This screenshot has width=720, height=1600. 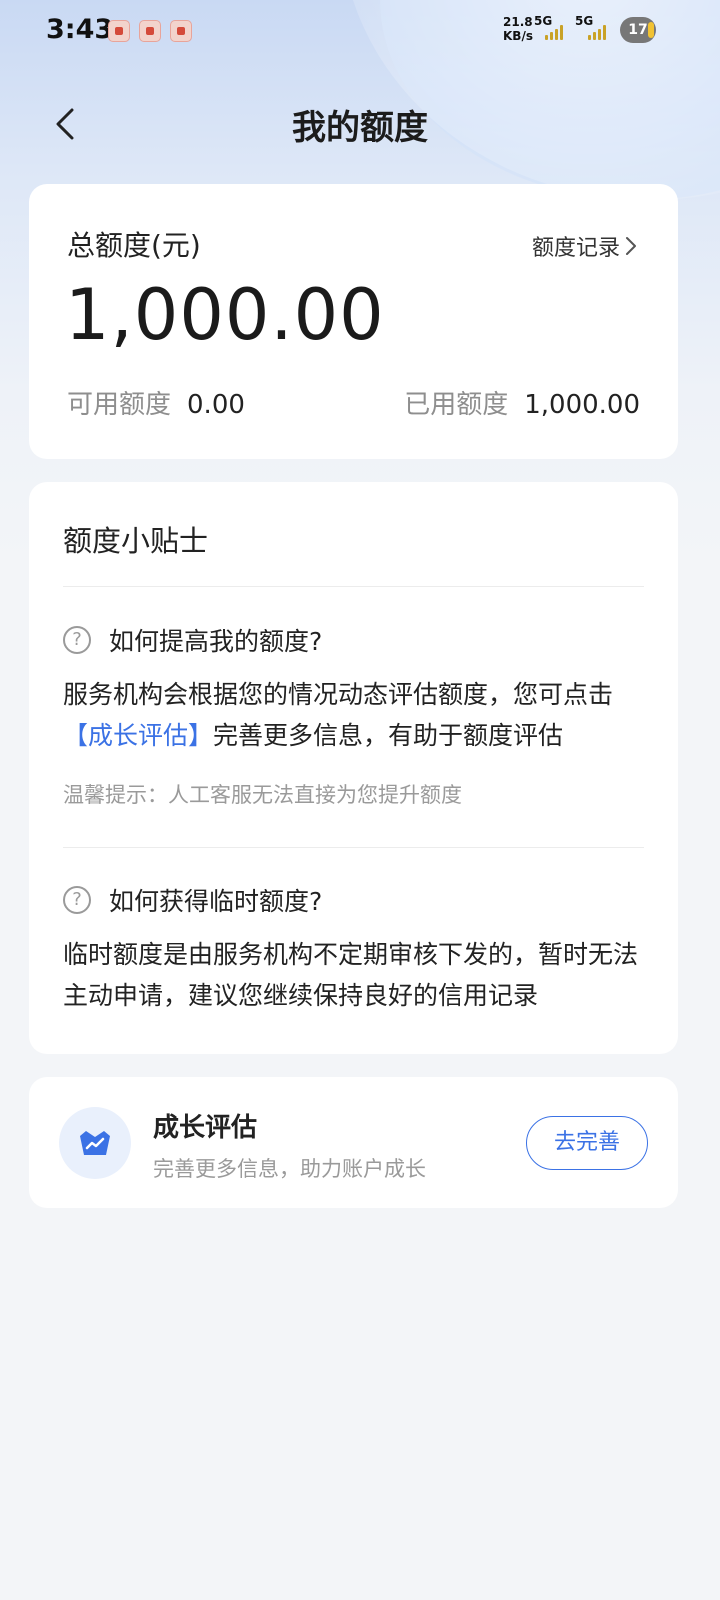 What do you see at coordinates (262, 795) in the screenshot?
I see `tips-hint: 温馨提示：人工客服无法直接为您提升额度` at bounding box center [262, 795].